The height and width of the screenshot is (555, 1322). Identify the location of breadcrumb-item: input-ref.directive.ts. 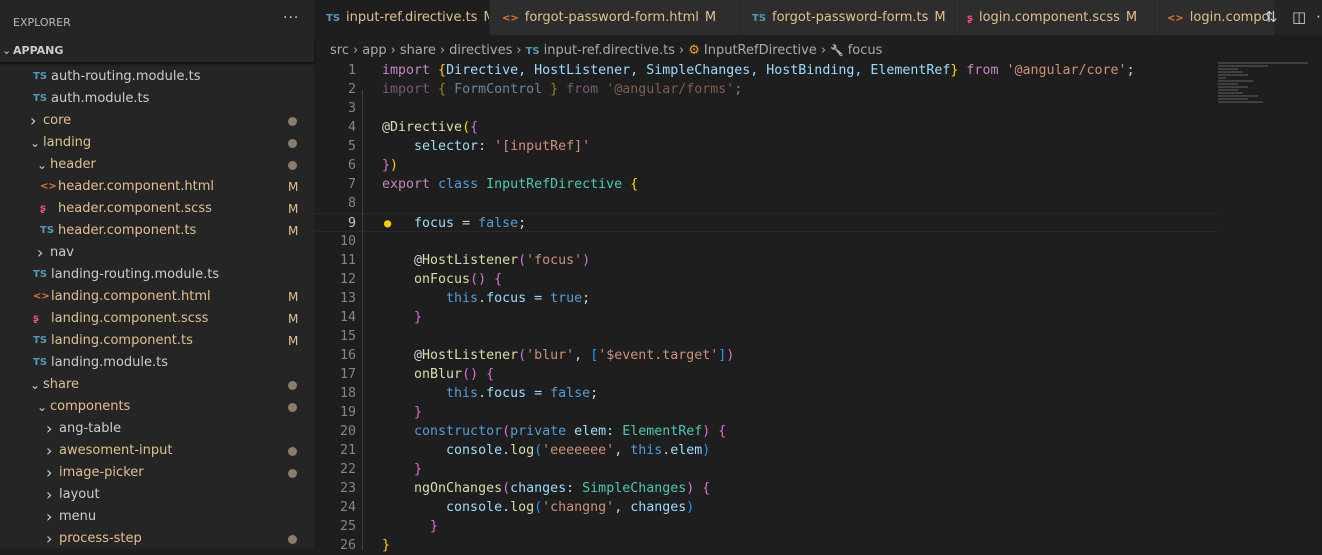
(609, 50).